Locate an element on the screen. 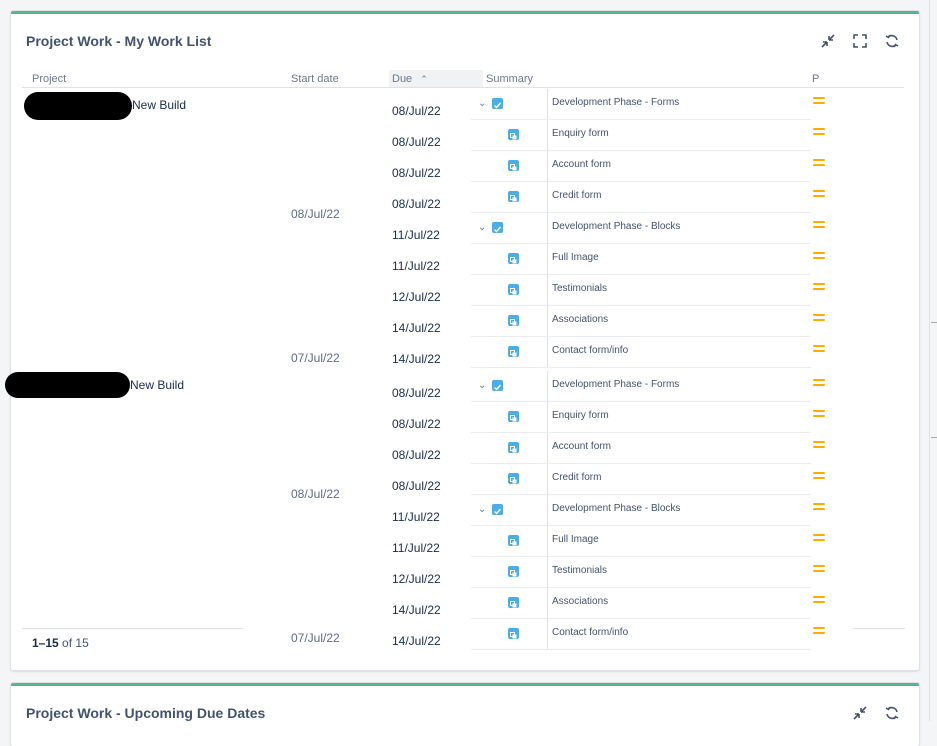  column-header-priority: P is located at coordinates (815, 79).